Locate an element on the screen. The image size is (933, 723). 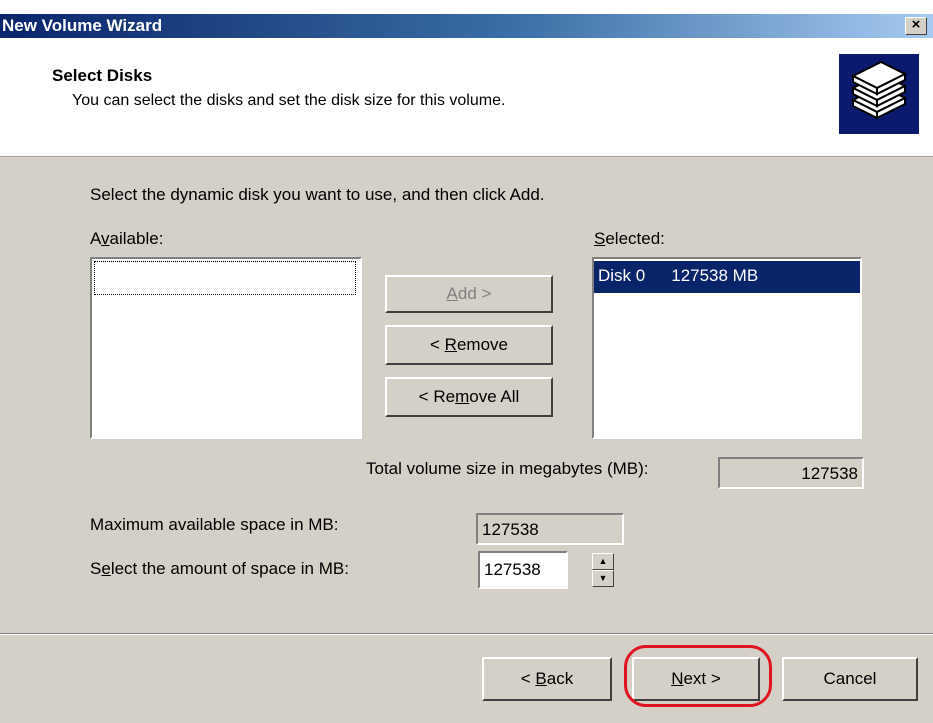
amount-input: 127538 is located at coordinates (523, 570).